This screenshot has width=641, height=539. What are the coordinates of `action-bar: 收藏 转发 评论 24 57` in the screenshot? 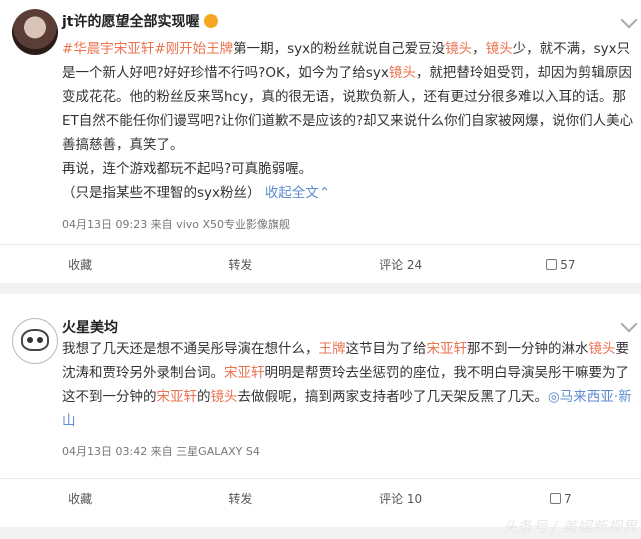 It's located at (320, 264).